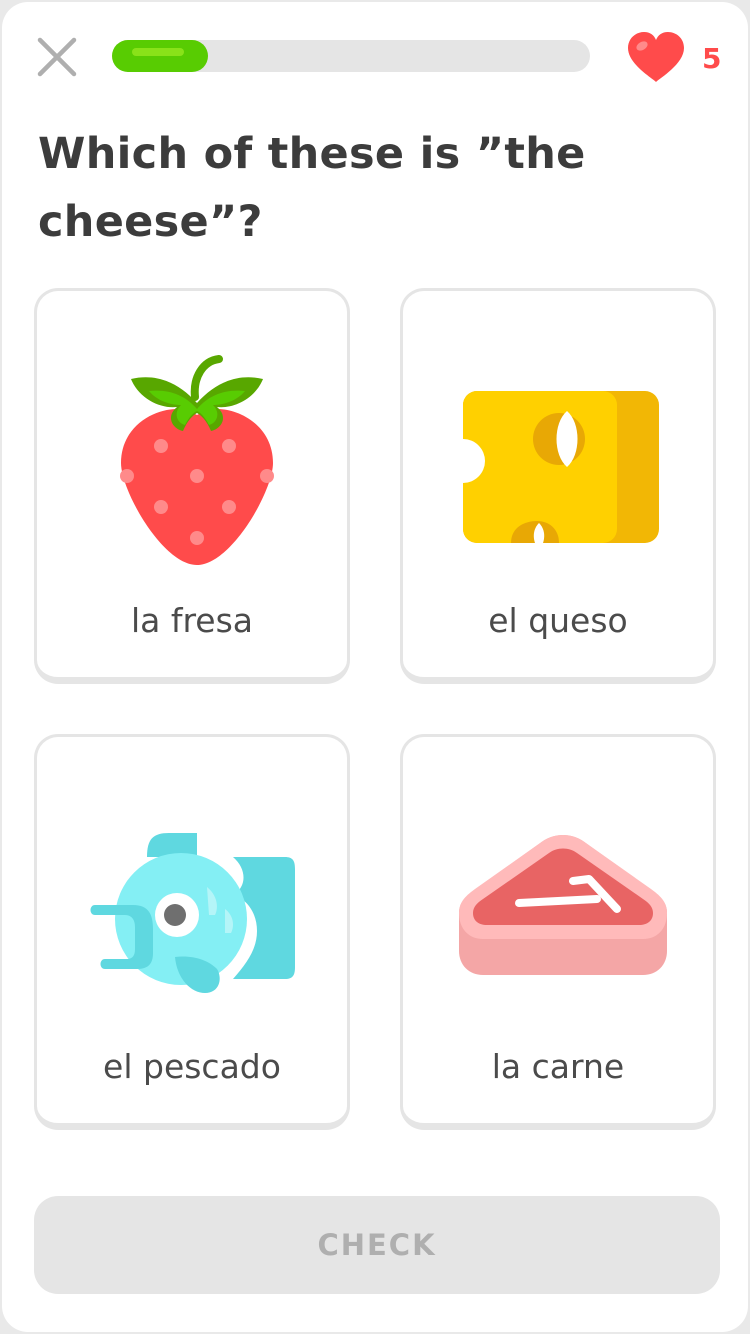 Image resolution: width=750 pixels, height=1334 pixels. What do you see at coordinates (558, 620) in the screenshot?
I see `choice-label: el queso` at bounding box center [558, 620].